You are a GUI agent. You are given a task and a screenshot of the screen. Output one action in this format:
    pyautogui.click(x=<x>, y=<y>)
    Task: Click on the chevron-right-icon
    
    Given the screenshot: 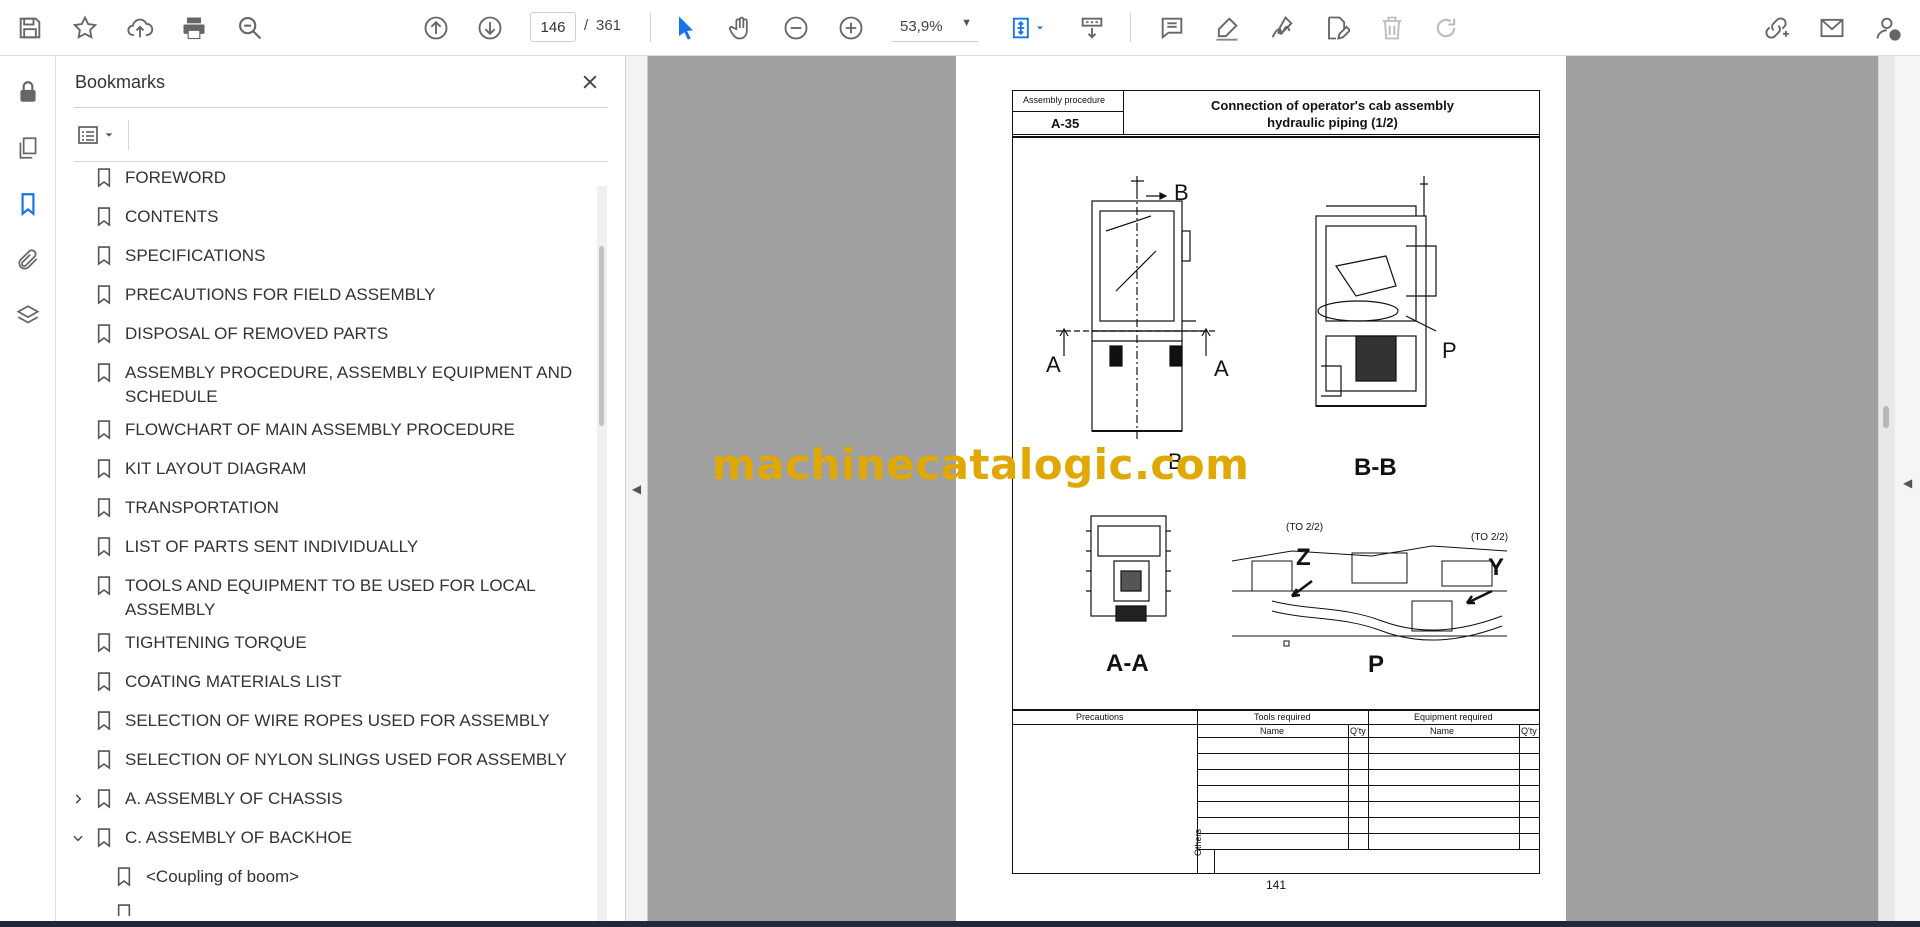 What is the action you would take?
    pyautogui.click(x=78, y=799)
    